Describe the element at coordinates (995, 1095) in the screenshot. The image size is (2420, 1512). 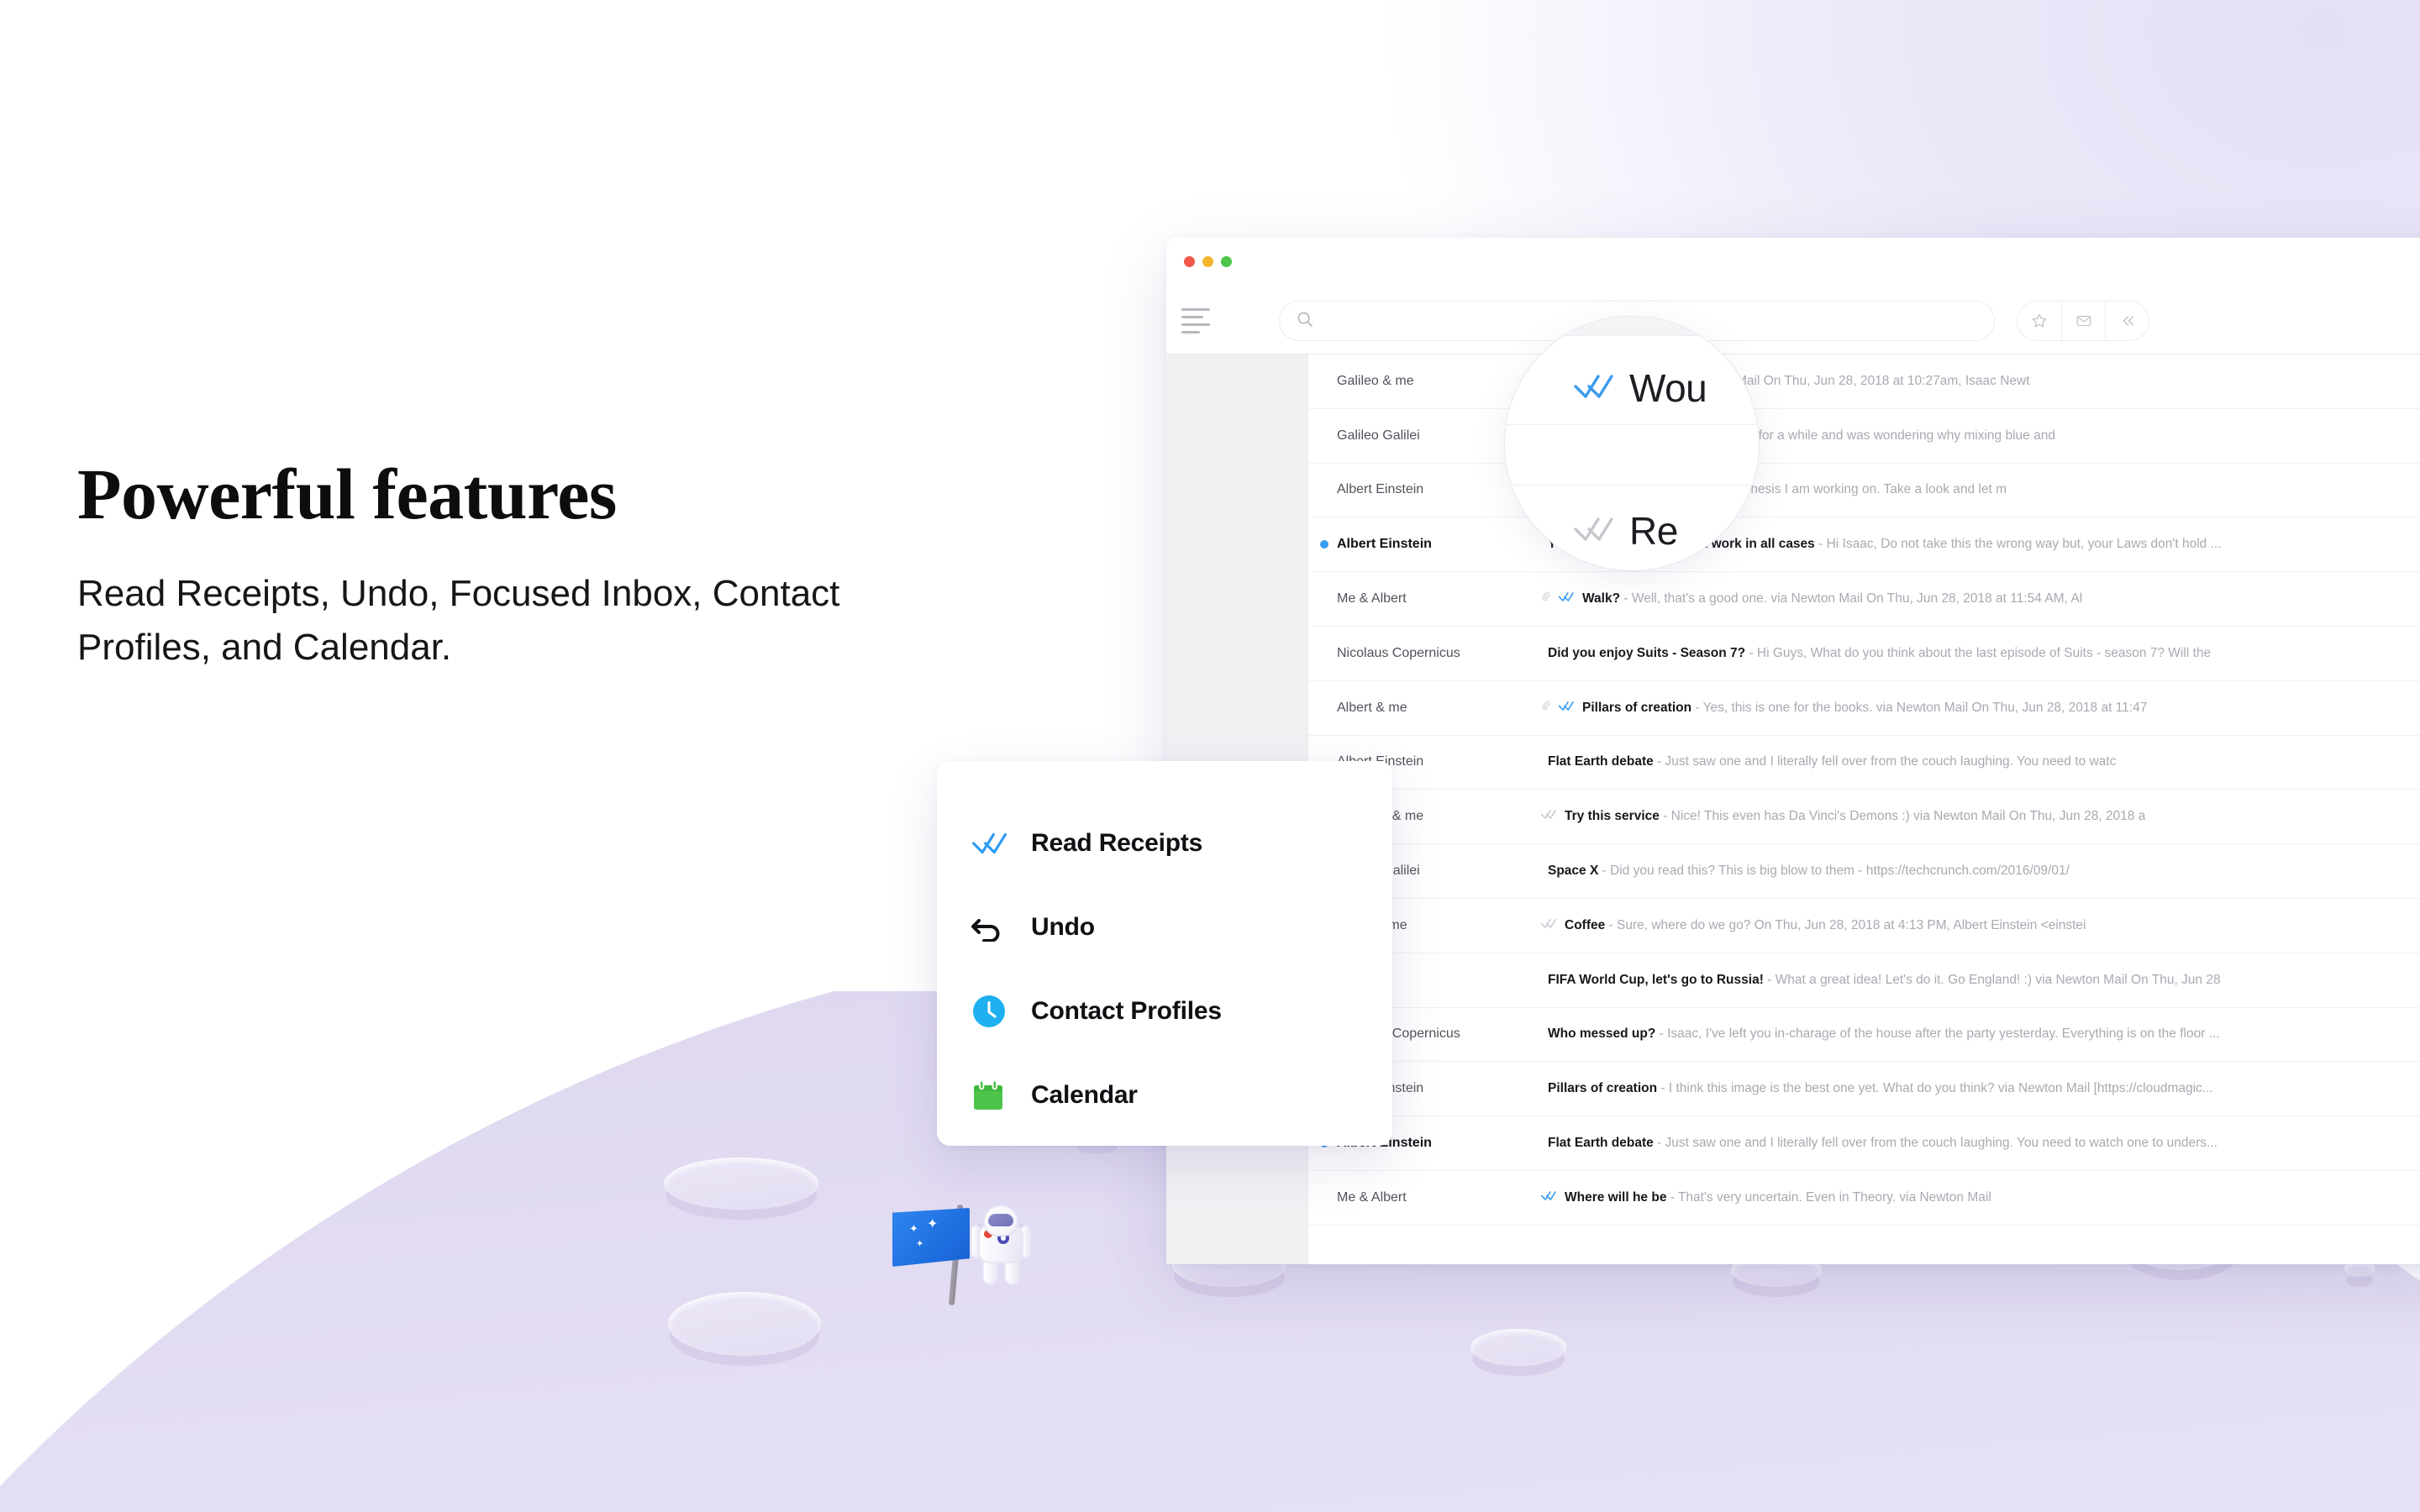
I see `calendar-icon` at that location.